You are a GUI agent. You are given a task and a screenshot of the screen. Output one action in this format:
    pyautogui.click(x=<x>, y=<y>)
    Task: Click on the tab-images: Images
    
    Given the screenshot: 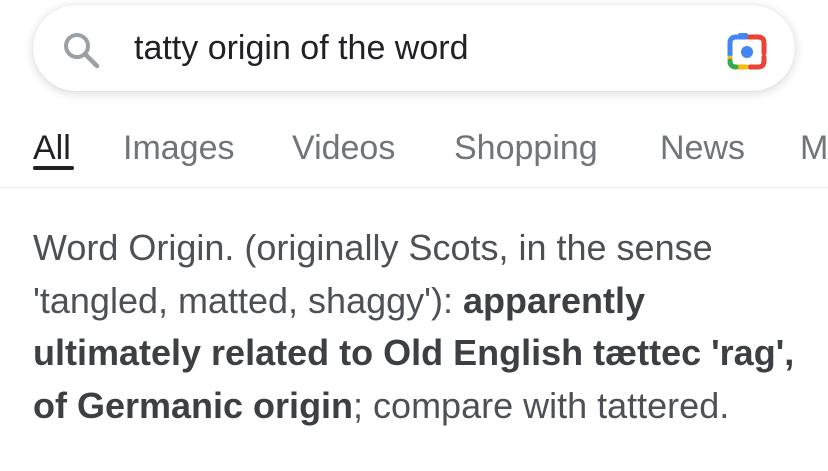 What is the action you would take?
    pyautogui.click(x=179, y=148)
    